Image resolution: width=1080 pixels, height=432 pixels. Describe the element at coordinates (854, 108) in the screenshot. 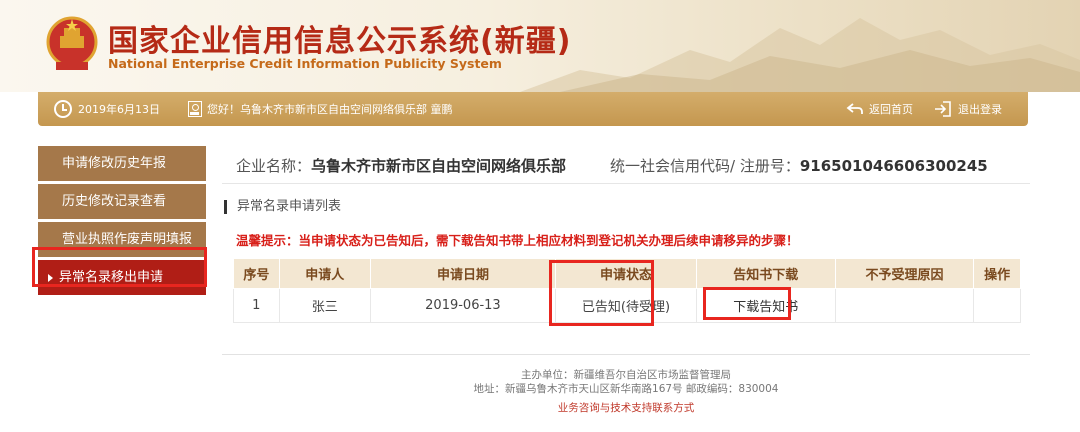

I see `return-arrow-icon` at that location.